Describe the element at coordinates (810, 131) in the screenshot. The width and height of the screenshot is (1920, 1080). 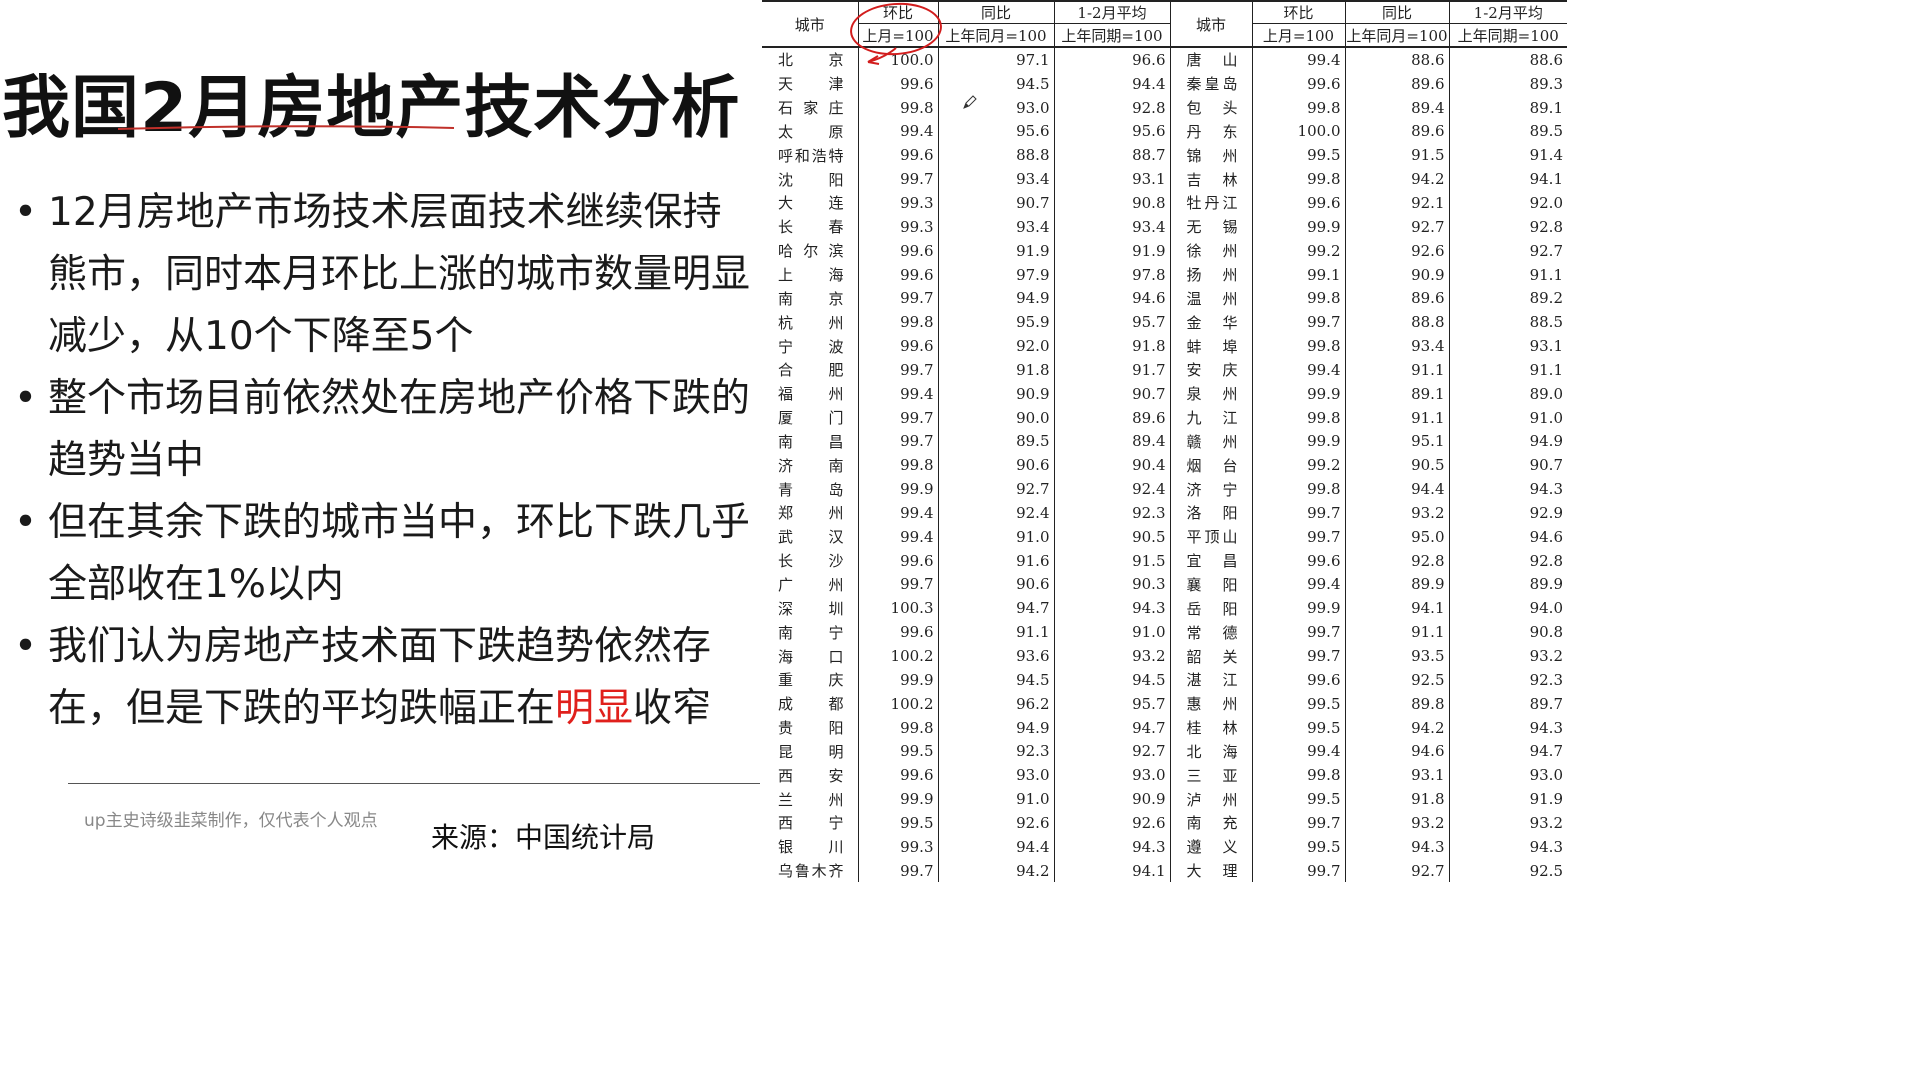
I see `city-cell: 太 原` at that location.